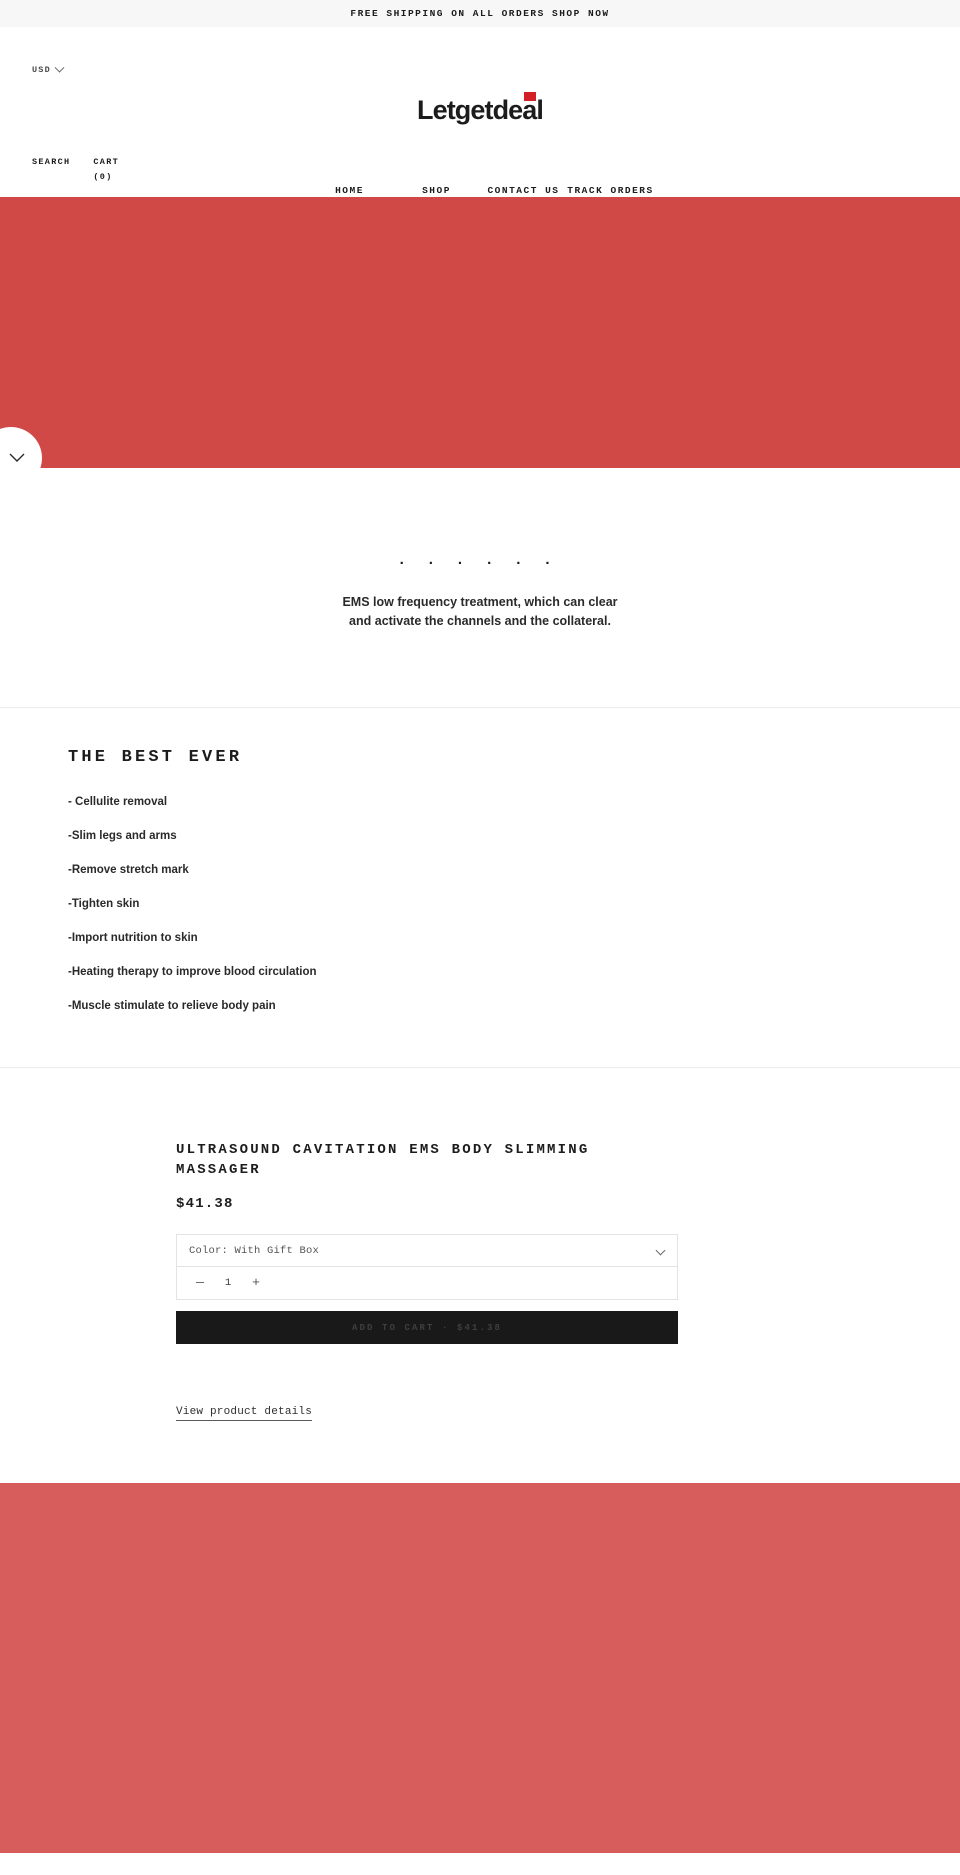  Describe the element at coordinates (133, 938) in the screenshot. I see `list-item: -Import nutrition to skin` at that location.